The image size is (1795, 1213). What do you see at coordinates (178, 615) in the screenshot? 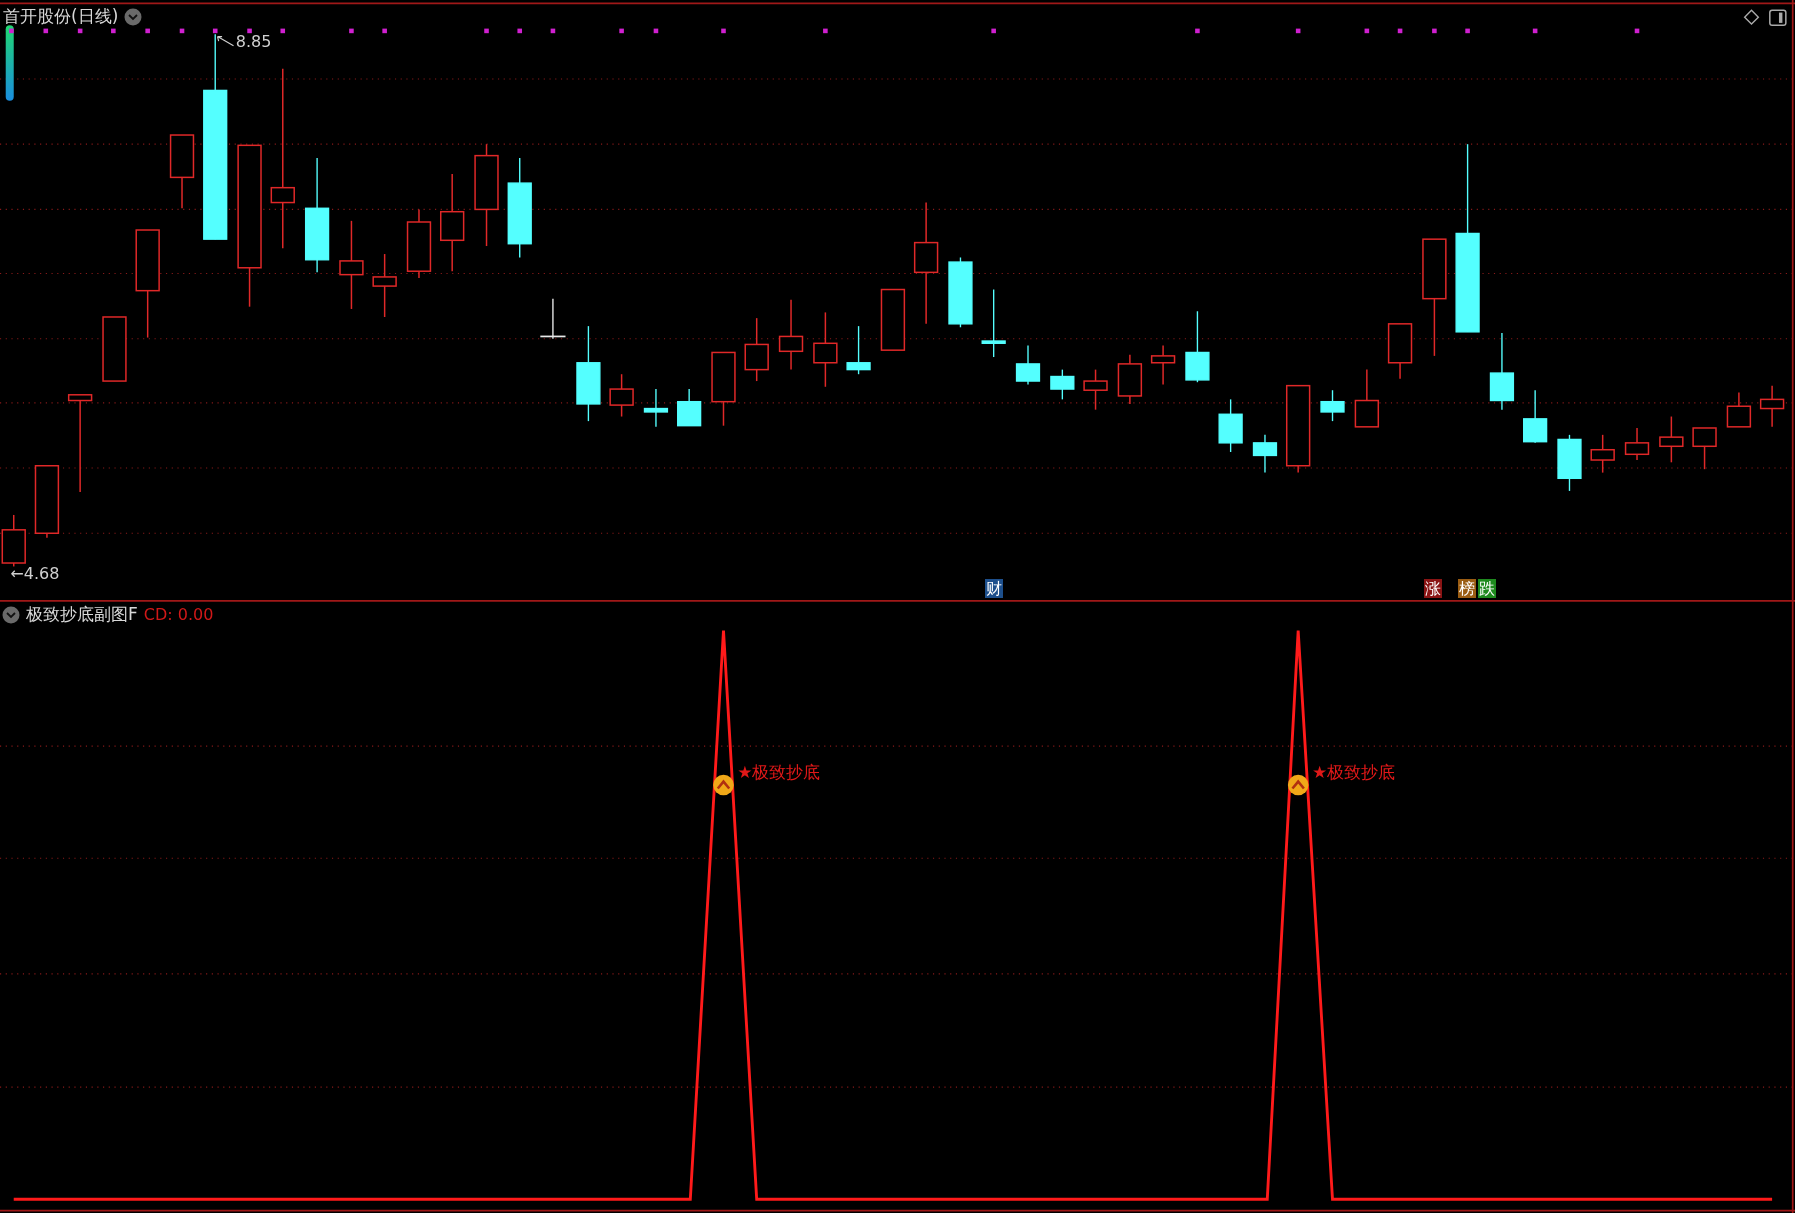
I see `indicator-reading: CD: 0.00` at bounding box center [178, 615].